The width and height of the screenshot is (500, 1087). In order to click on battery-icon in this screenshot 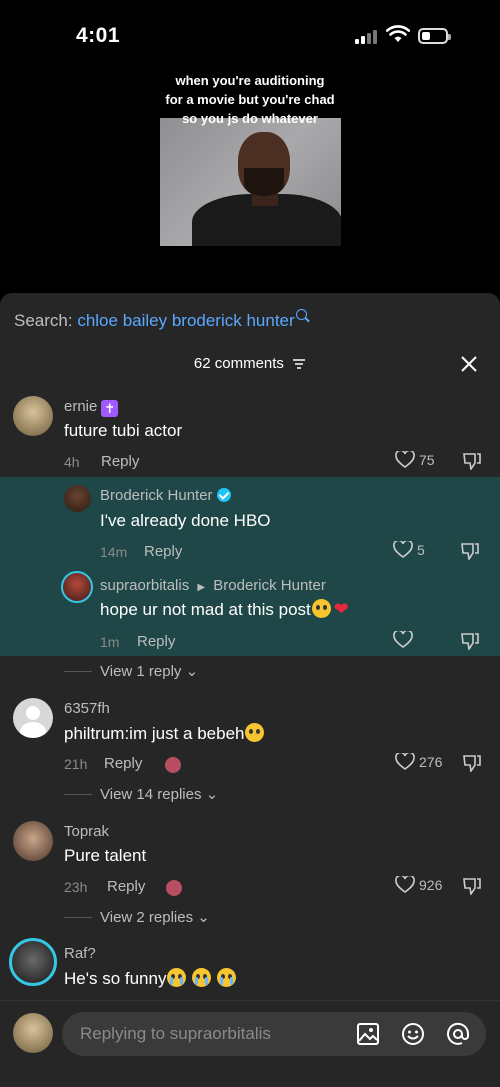, I will do `click(434, 36)`.